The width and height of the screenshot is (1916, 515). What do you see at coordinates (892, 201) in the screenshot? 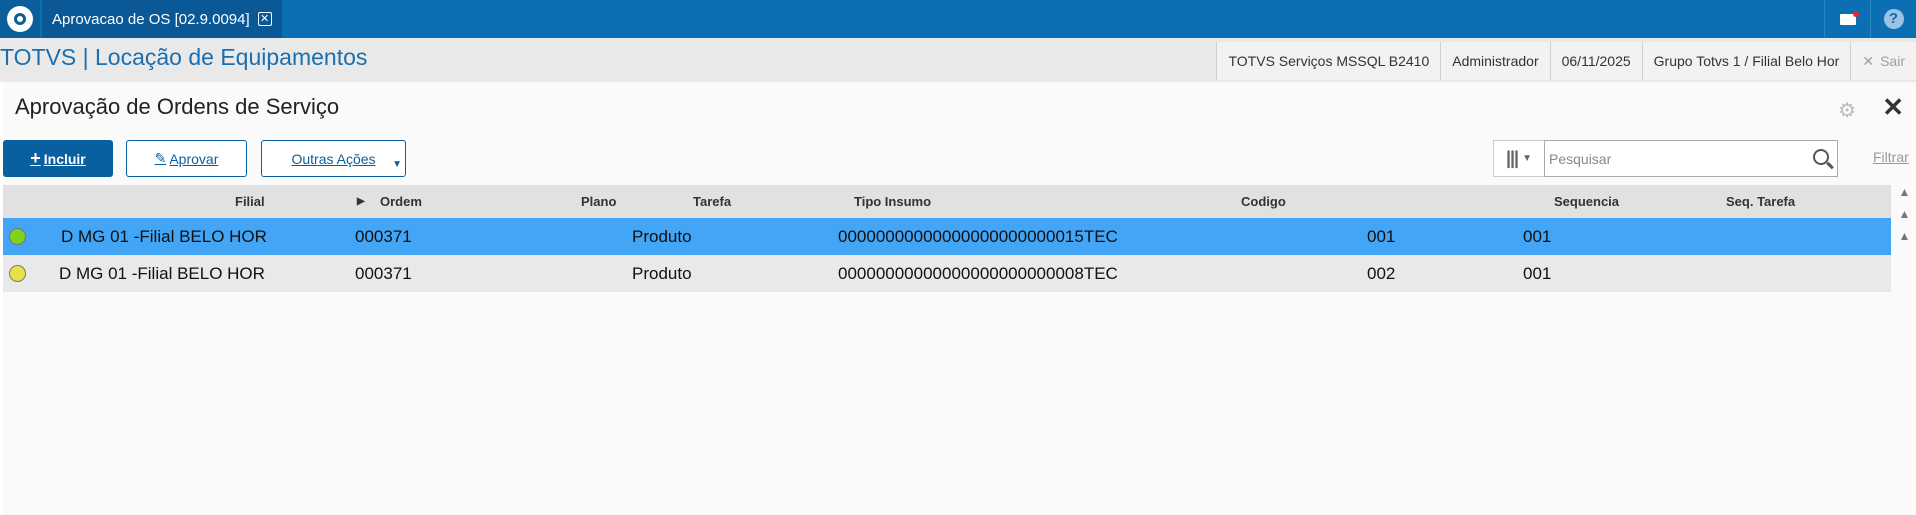
I see `column-header-tipo-insumo: Tipo Insumo` at bounding box center [892, 201].